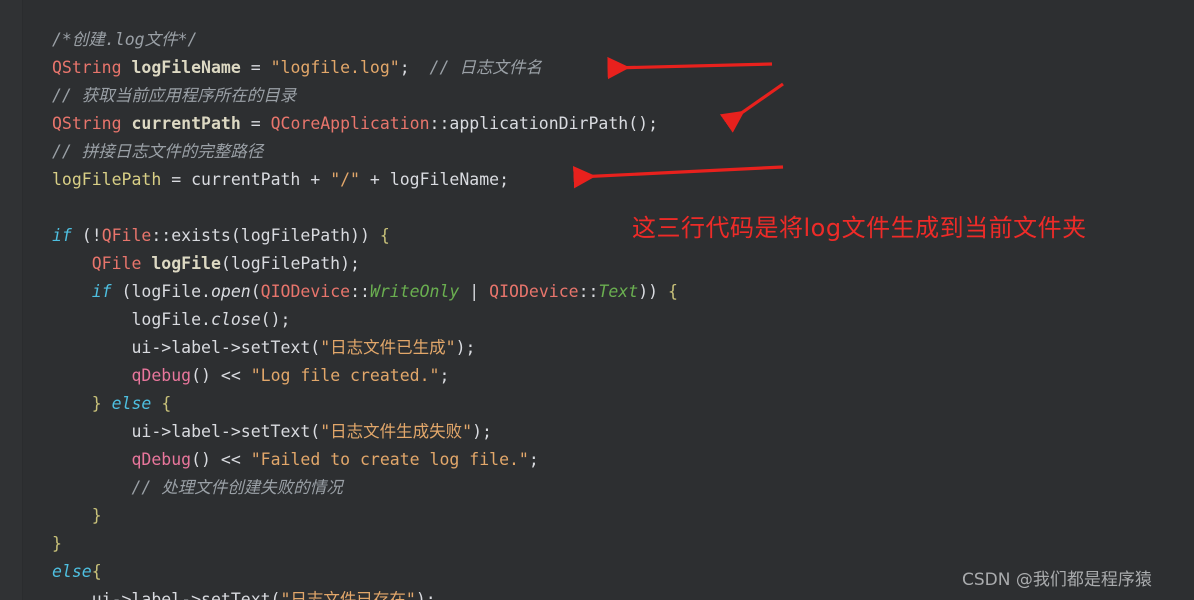 This screenshot has width=1194, height=600. Describe the element at coordinates (612, 96) in the screenshot. I see `code-line: // 获取当前应用程序所在的目录` at that location.